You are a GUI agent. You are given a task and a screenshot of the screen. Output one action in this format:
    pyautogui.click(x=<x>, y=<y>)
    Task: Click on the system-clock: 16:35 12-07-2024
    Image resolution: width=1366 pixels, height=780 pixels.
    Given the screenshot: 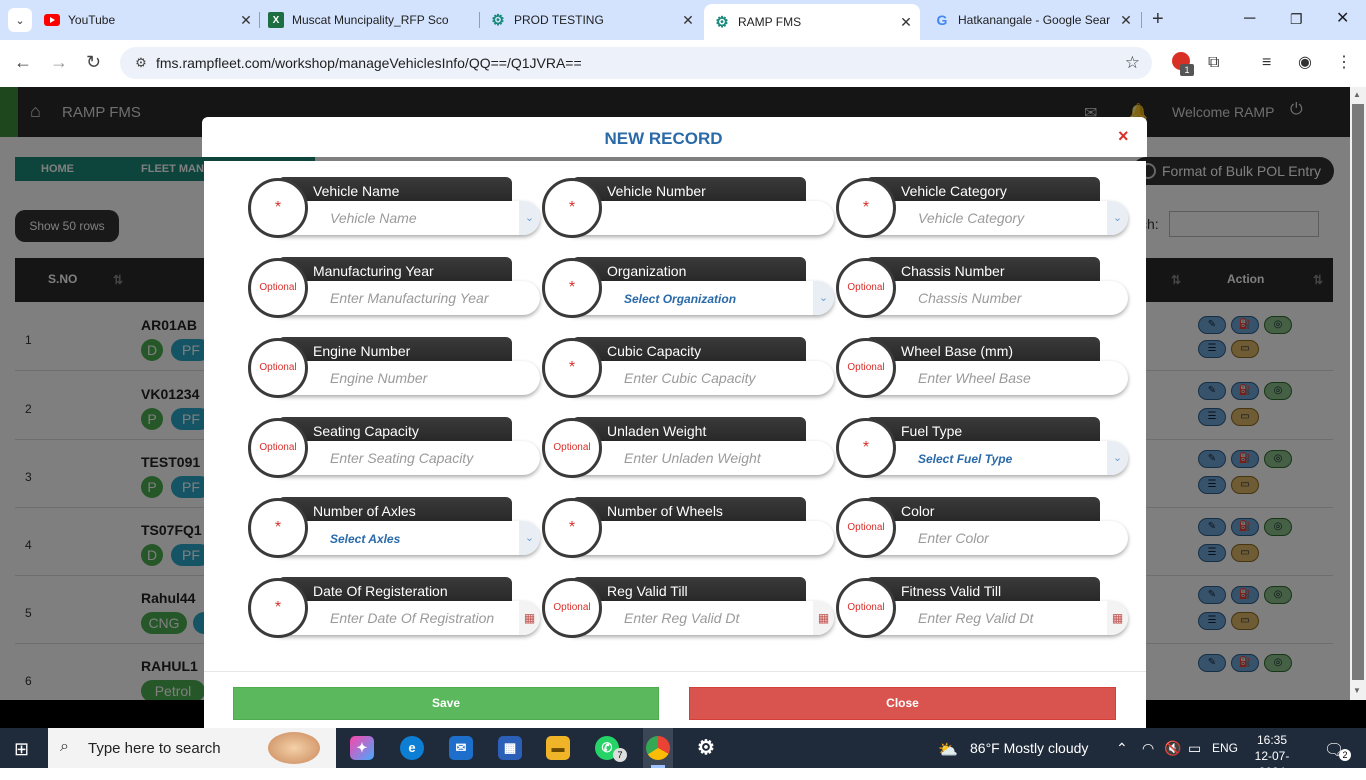 What is the action you would take?
    pyautogui.click(x=1272, y=756)
    